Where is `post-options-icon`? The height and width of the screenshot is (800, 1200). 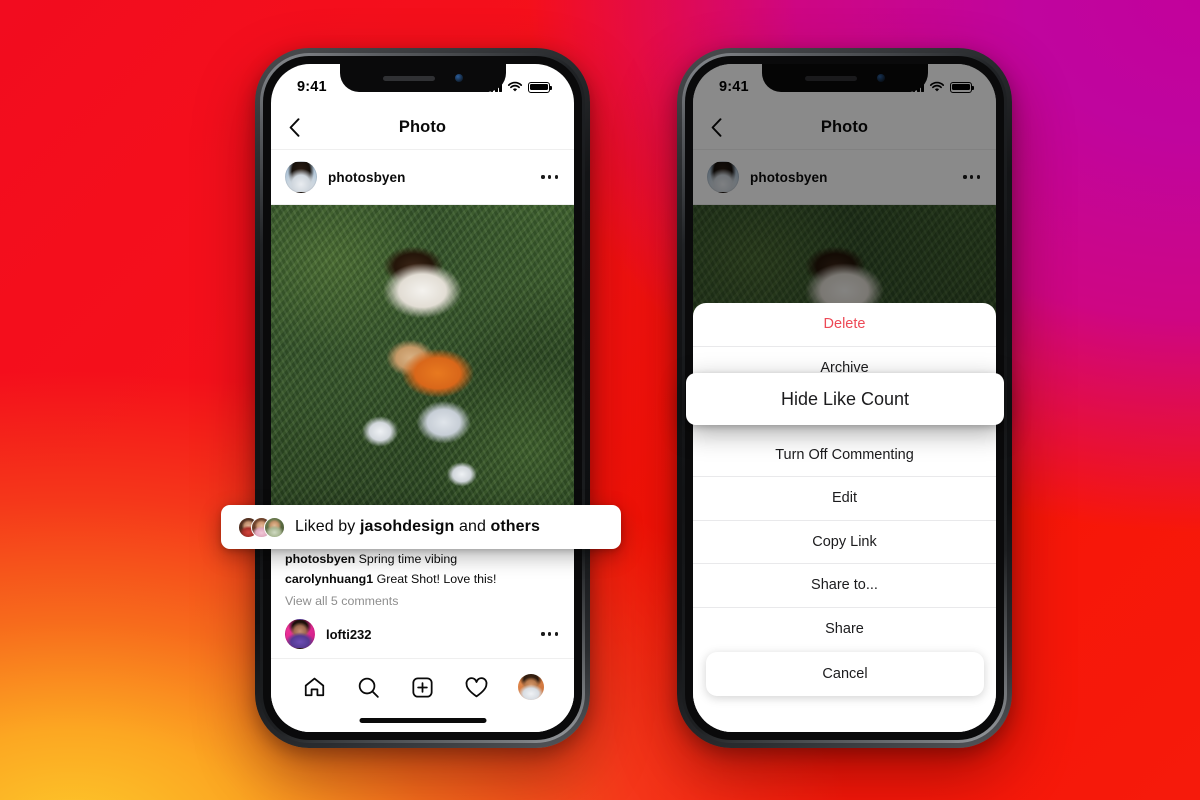 post-options-icon is located at coordinates (549, 176).